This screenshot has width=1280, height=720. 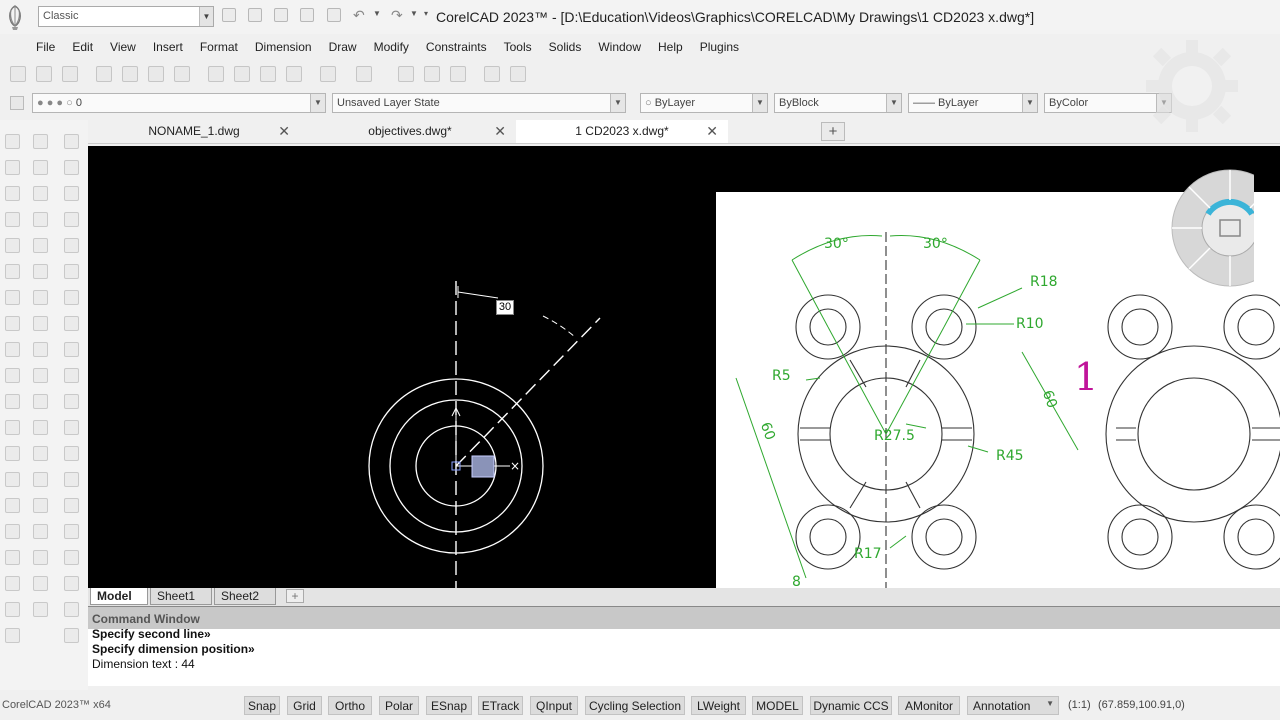 What do you see at coordinates (12, 453) in the screenshot?
I see `circle-3point-tool-icon` at bounding box center [12, 453].